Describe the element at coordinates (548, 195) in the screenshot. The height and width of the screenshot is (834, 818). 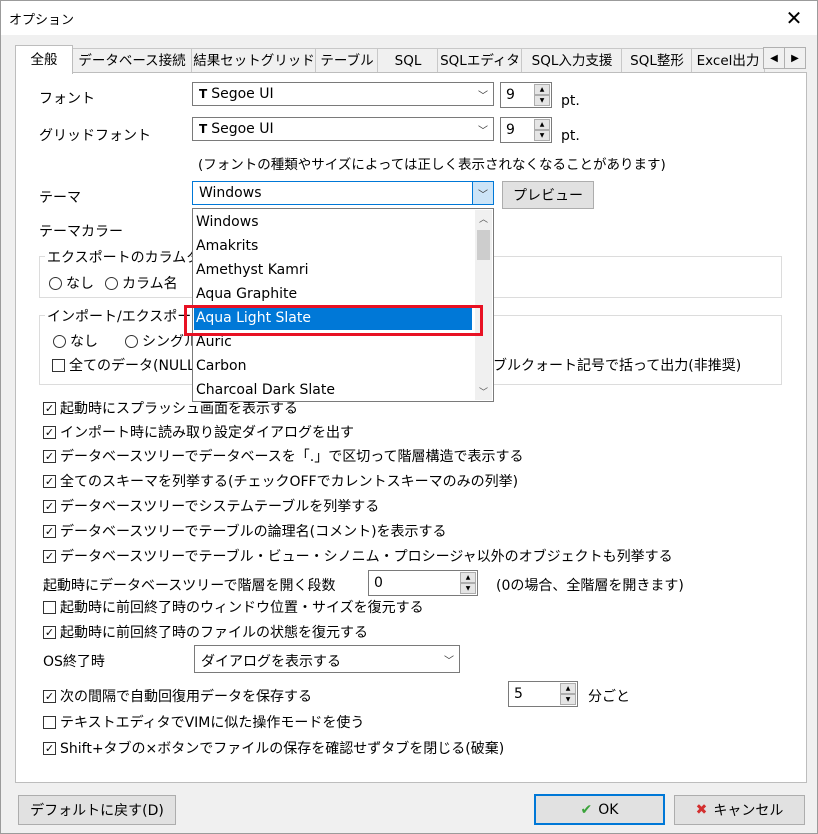
I see `preview-button: プレビュー` at that location.